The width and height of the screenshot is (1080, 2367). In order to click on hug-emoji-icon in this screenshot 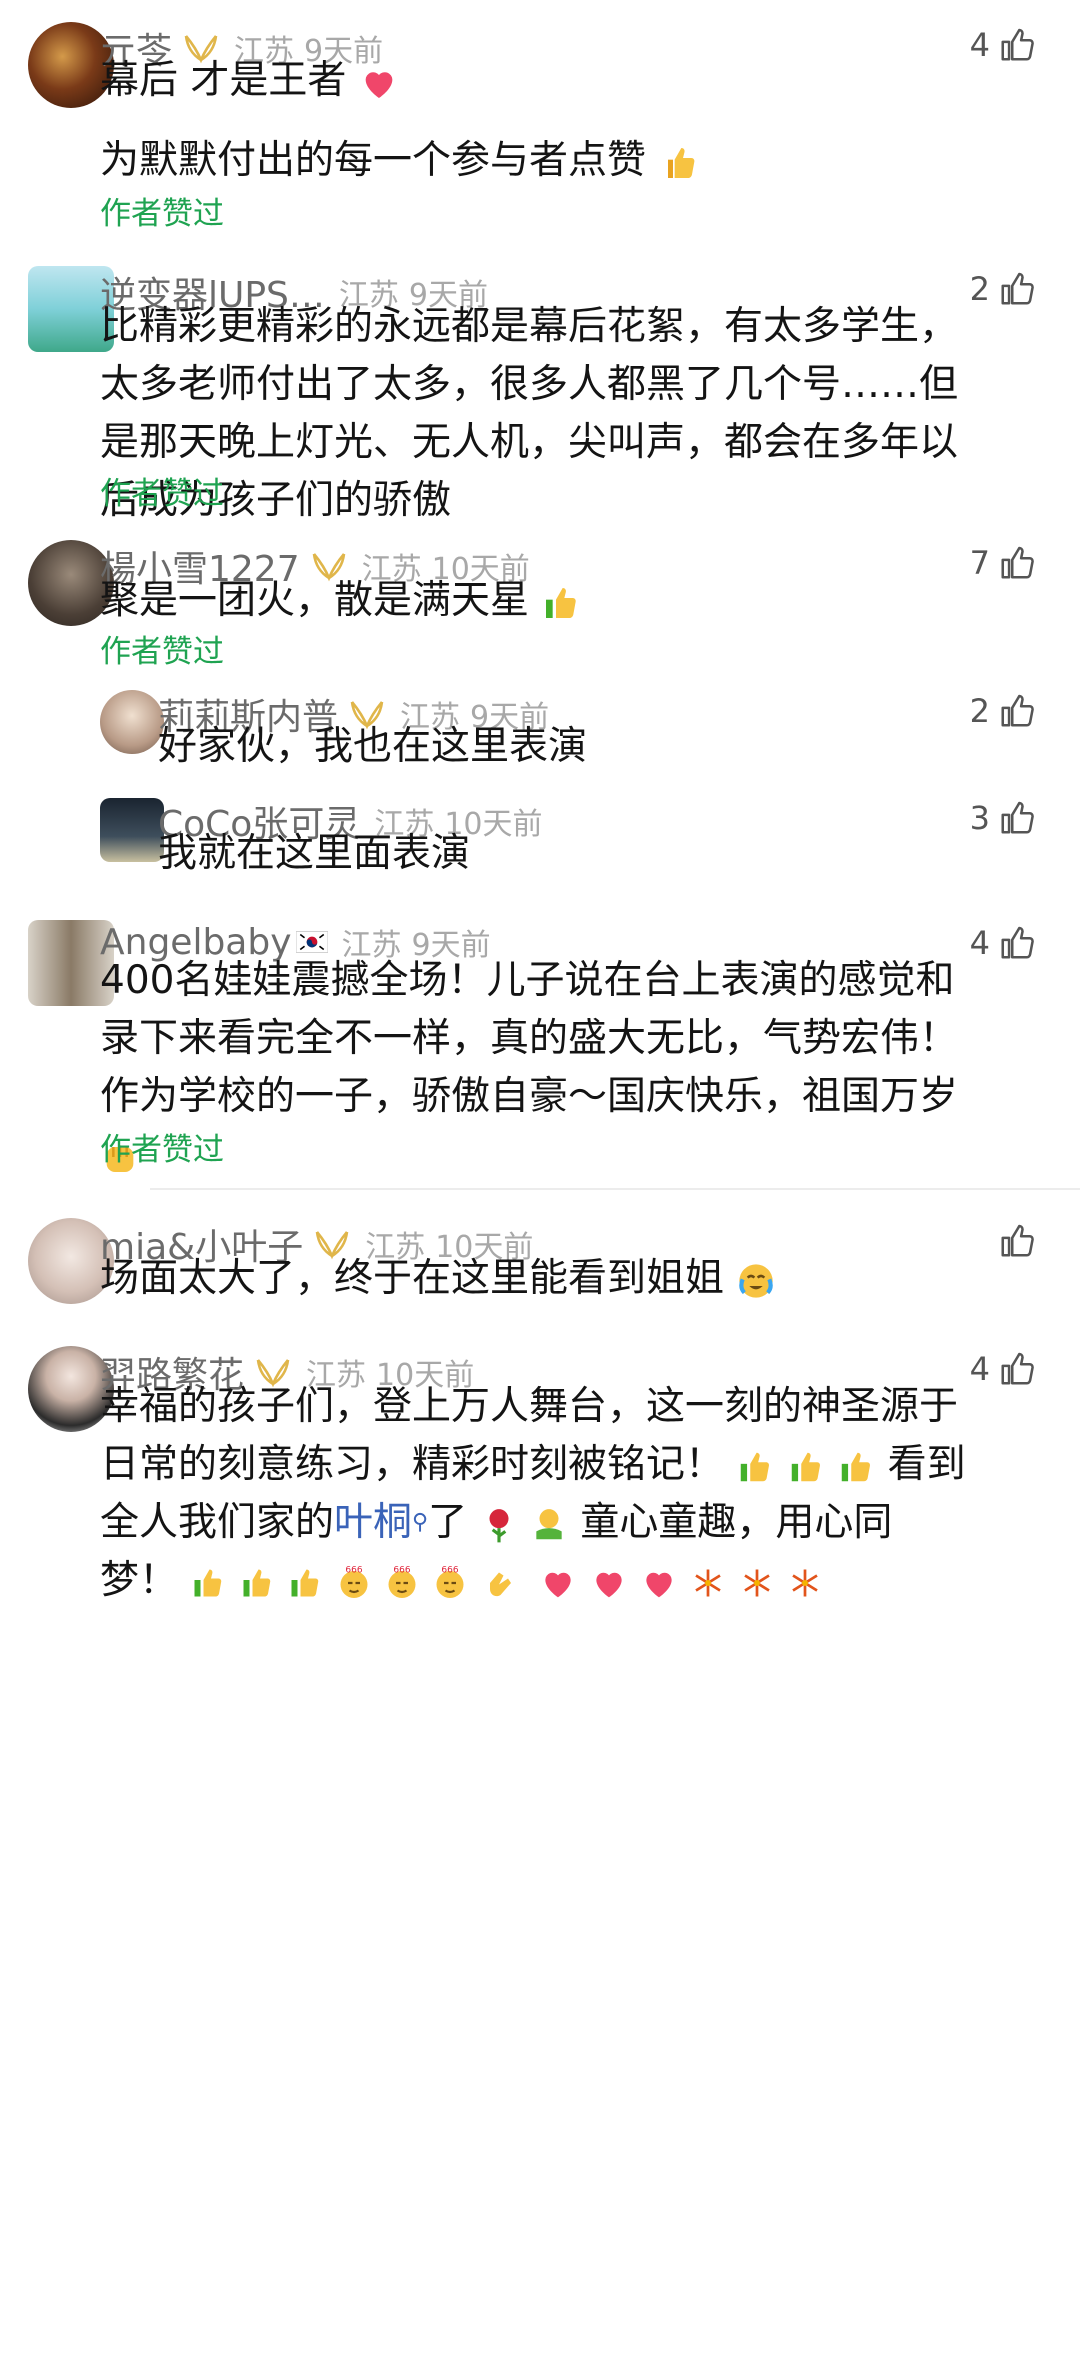, I will do `click(549, 1525)`.